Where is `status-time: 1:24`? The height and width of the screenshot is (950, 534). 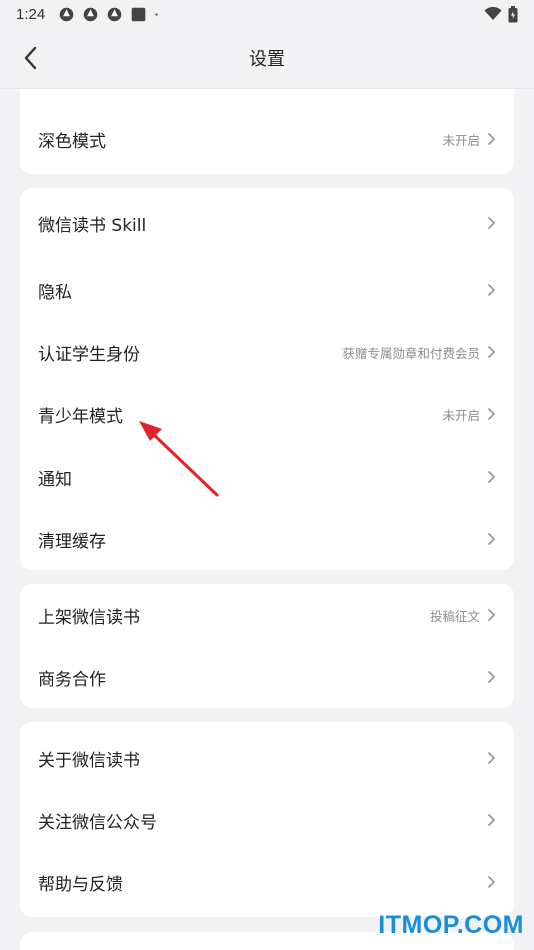 status-time: 1:24 is located at coordinates (31, 14).